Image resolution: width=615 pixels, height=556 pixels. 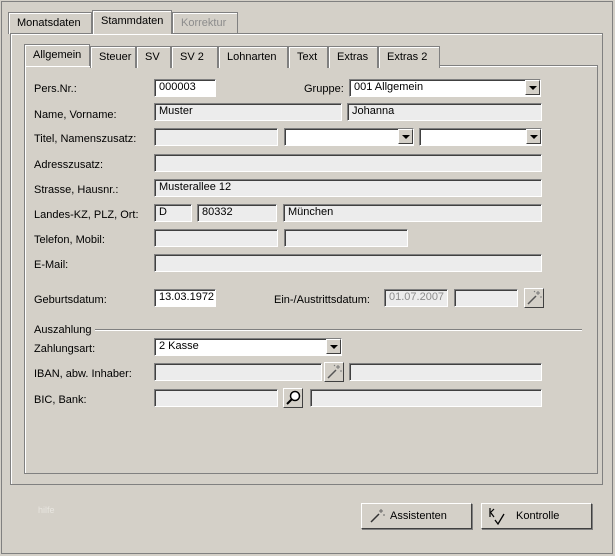 I want to click on help-text: hilfe, so click(x=46, y=510).